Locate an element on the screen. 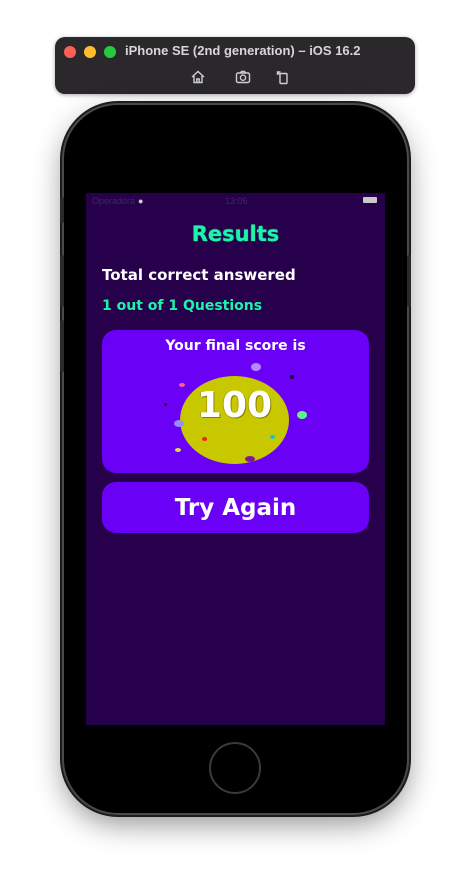  results-title: Results is located at coordinates (235, 234).